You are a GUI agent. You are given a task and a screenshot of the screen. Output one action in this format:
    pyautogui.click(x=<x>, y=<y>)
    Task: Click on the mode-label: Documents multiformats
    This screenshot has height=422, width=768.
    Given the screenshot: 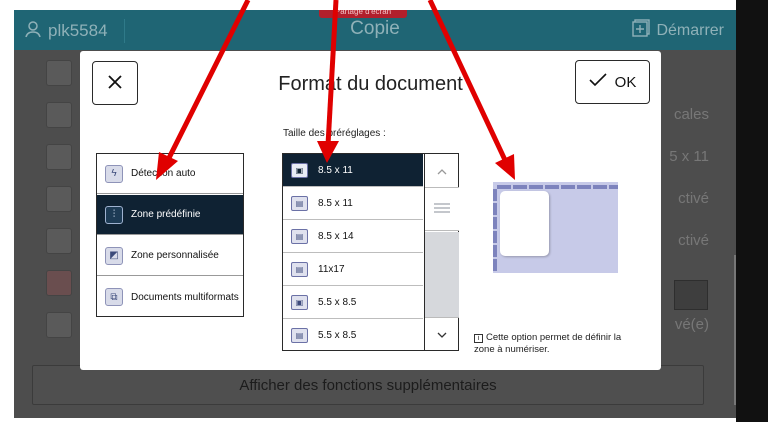 What is the action you would take?
    pyautogui.click(x=185, y=297)
    